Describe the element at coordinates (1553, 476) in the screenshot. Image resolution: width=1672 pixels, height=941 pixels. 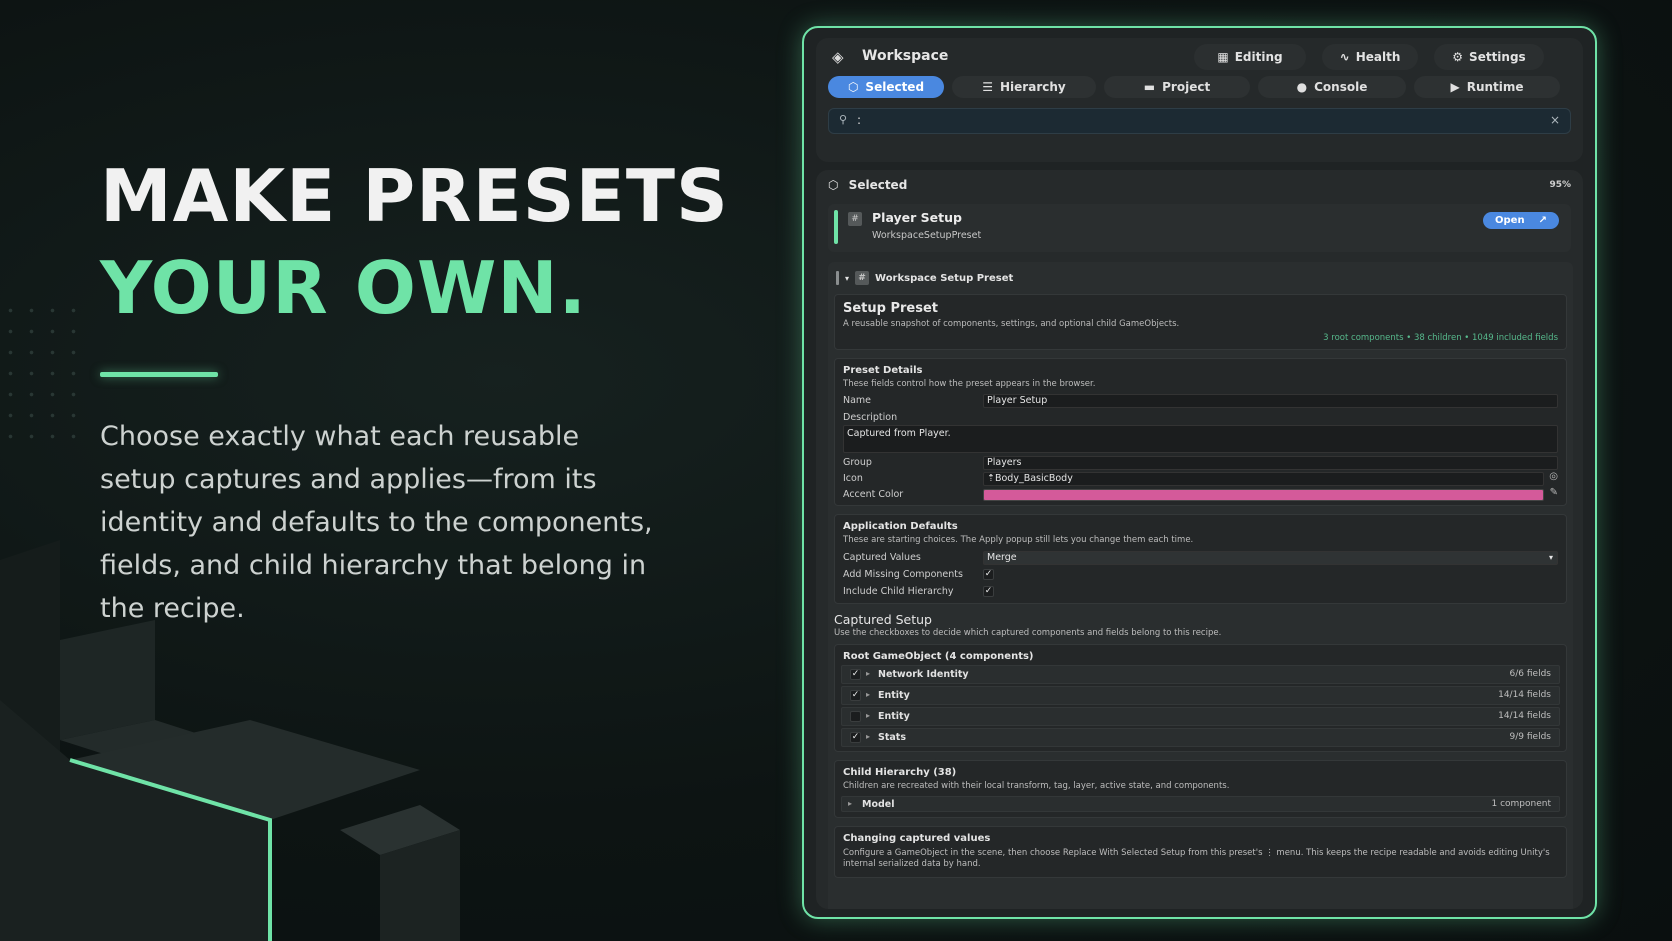
I see `object-picker-icon: ◎` at that location.